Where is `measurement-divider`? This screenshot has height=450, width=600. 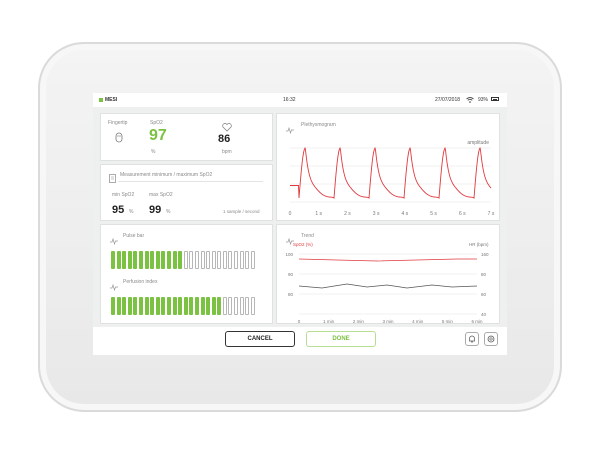 measurement-divider is located at coordinates (190, 181).